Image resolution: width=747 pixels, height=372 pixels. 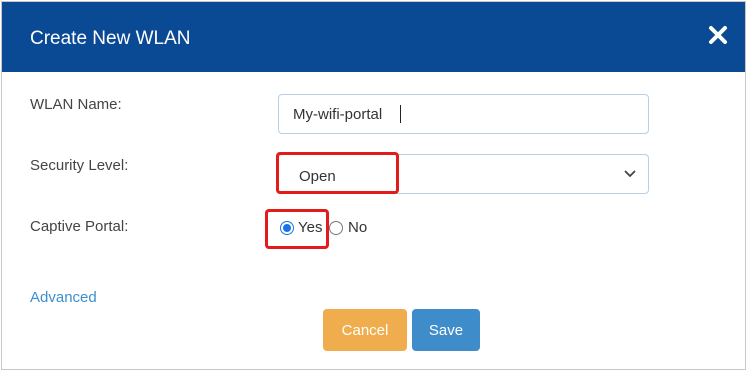 I want to click on security-level-value: Open, so click(x=317, y=176).